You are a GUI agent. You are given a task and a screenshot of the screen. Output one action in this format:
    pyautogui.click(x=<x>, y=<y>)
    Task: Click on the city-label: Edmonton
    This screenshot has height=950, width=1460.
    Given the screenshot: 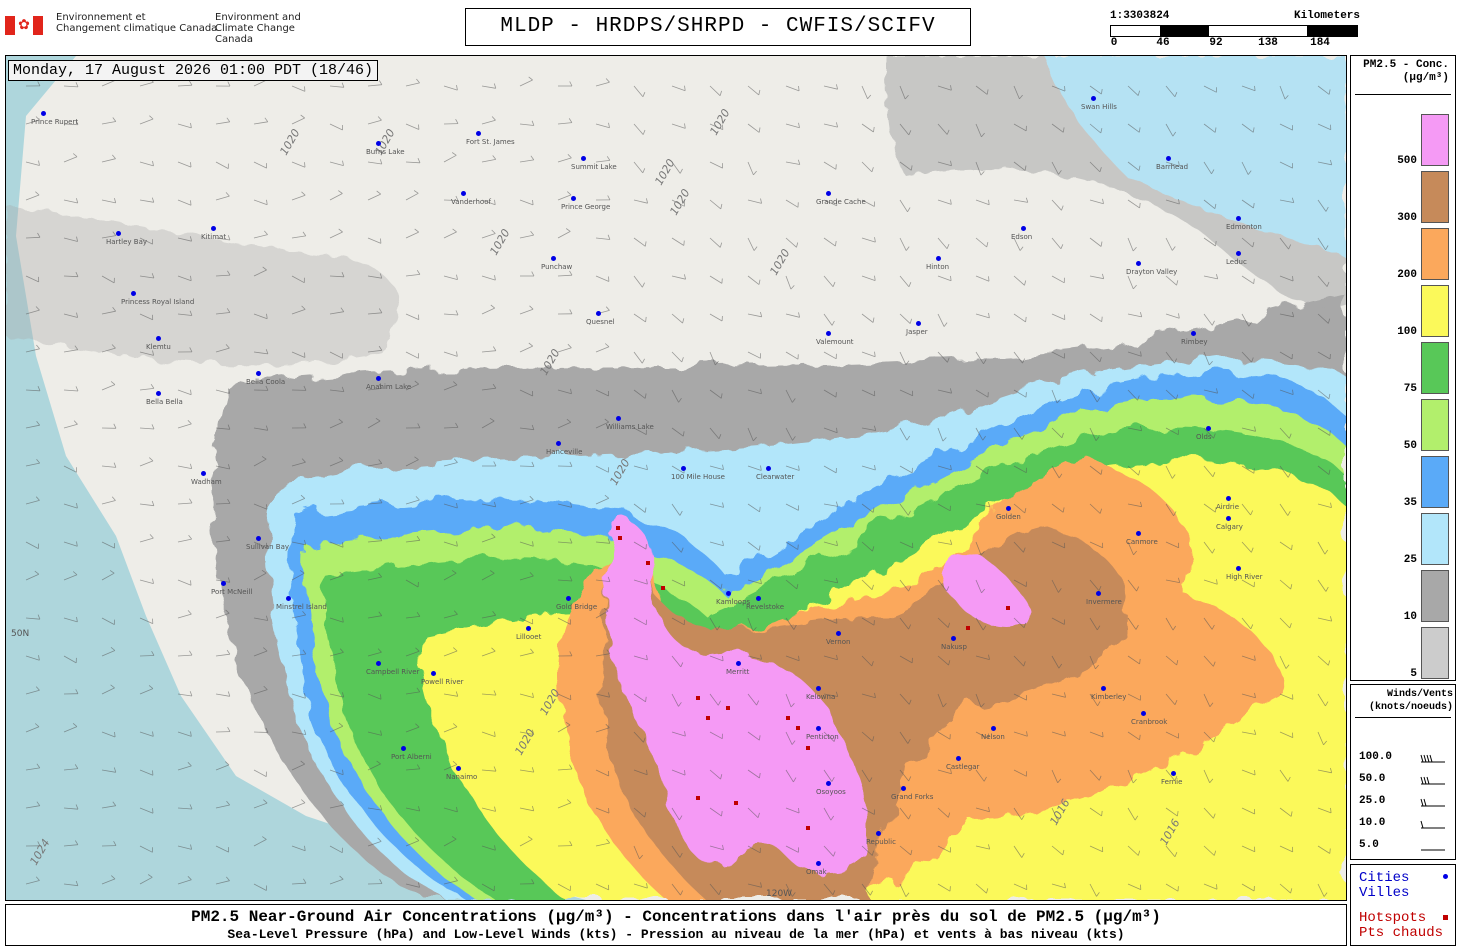 What is the action you would take?
    pyautogui.click(x=1244, y=227)
    